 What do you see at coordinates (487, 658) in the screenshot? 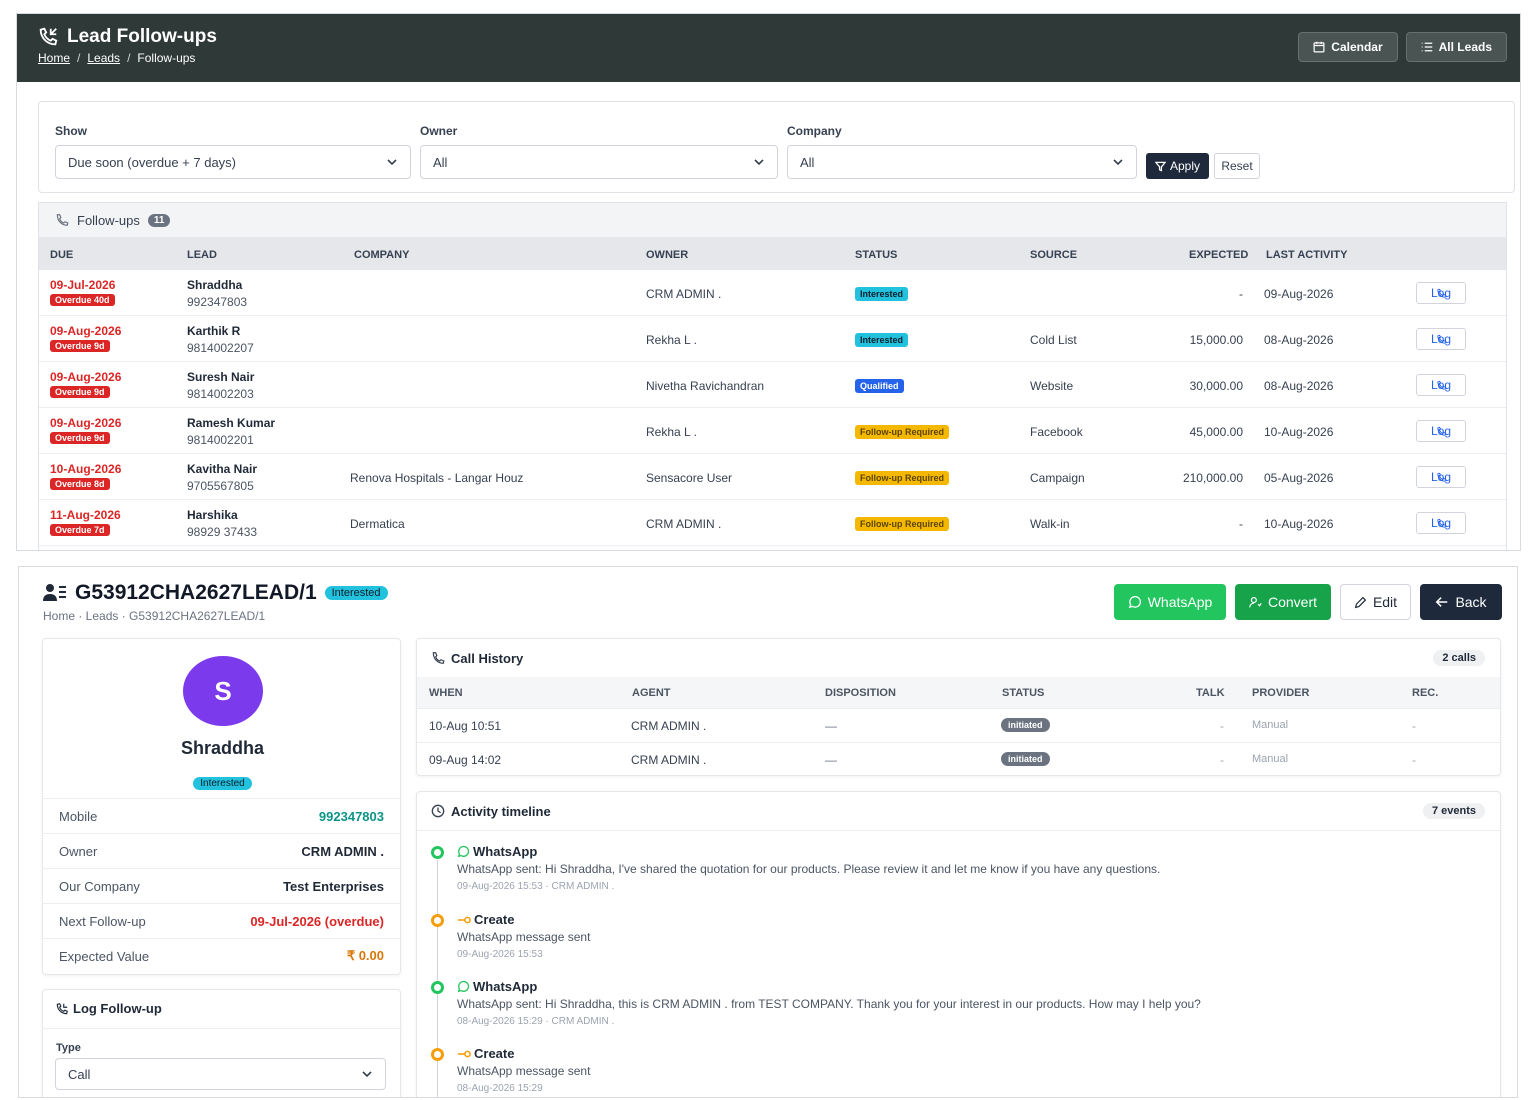
I see `call-history-title: Call History` at bounding box center [487, 658].